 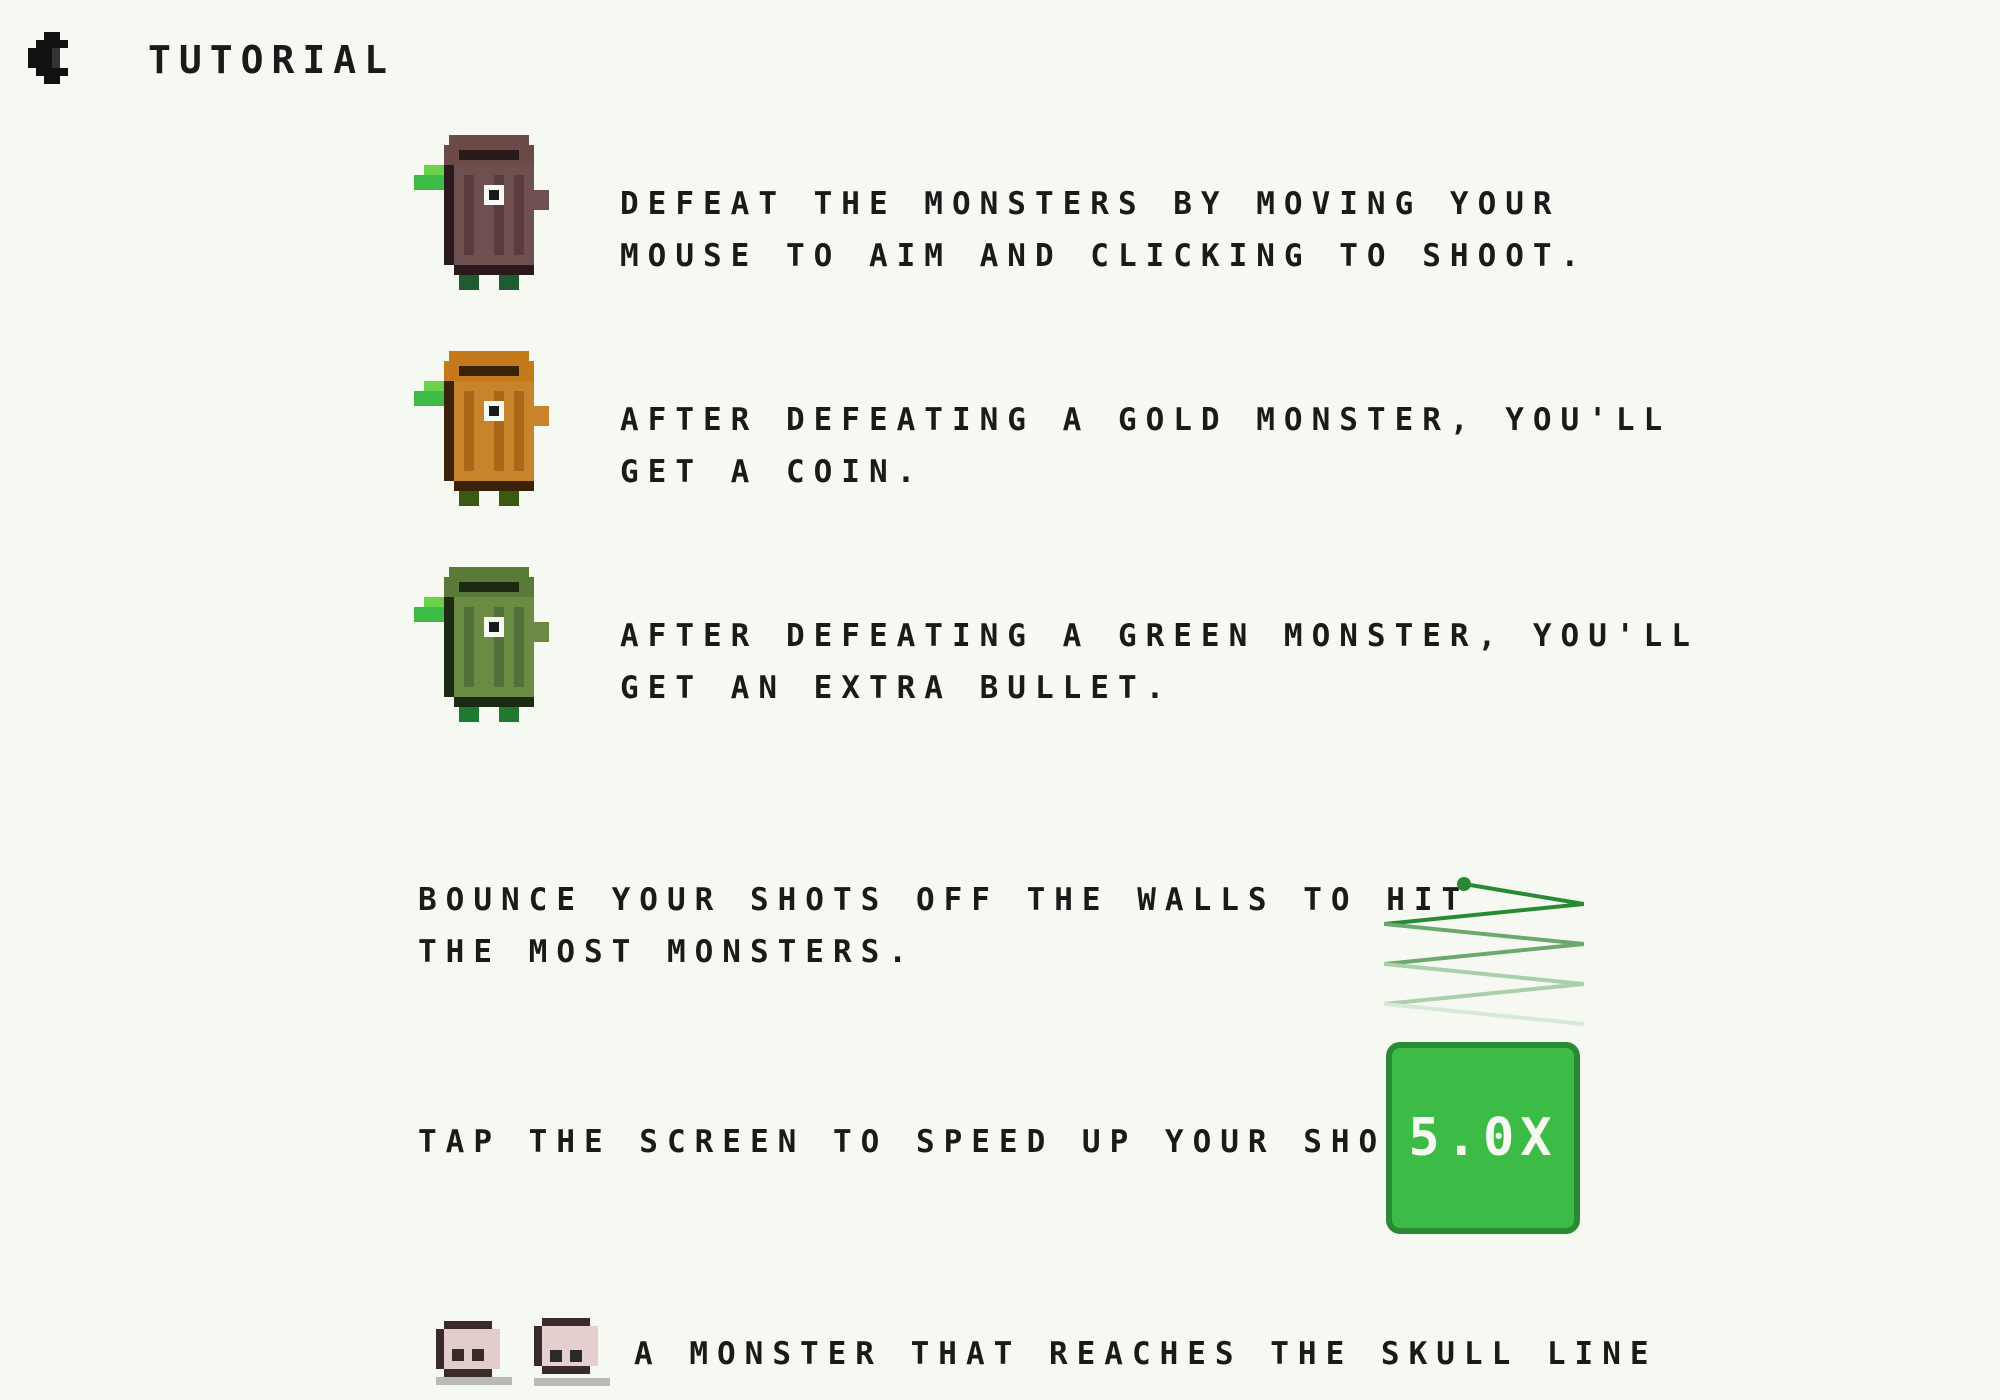 What do you see at coordinates (944, 900) in the screenshot?
I see `row-text-line: BOUNCE YOUR SHOTS OFF THE WALLS TO HIT` at bounding box center [944, 900].